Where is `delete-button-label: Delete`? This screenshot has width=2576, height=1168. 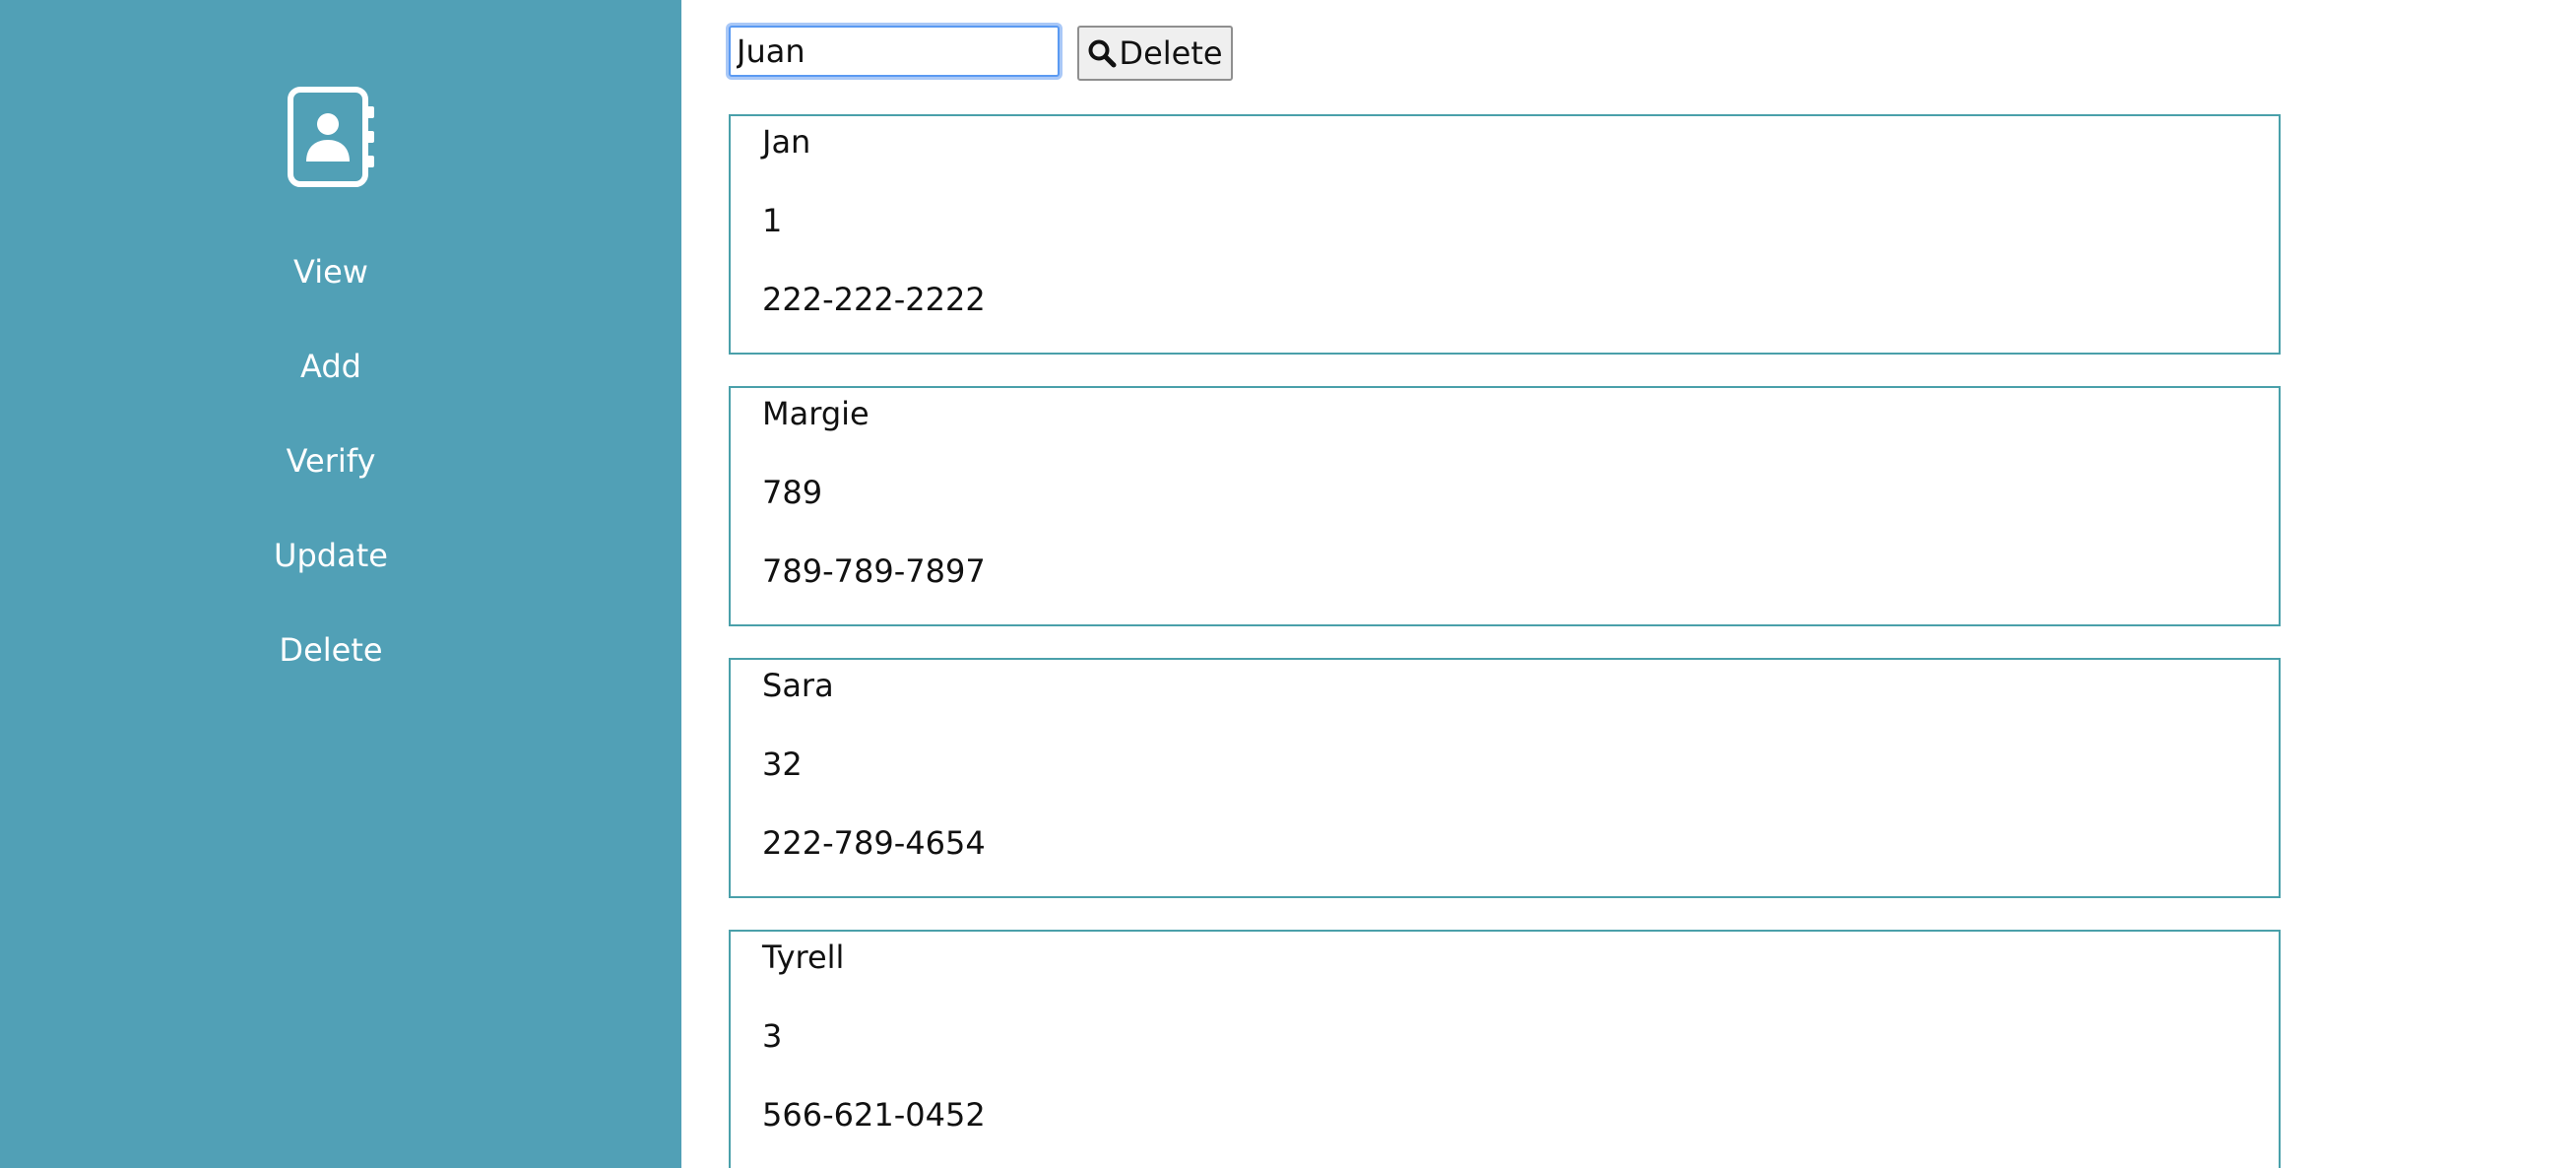
delete-button-label: Delete is located at coordinates (1171, 53).